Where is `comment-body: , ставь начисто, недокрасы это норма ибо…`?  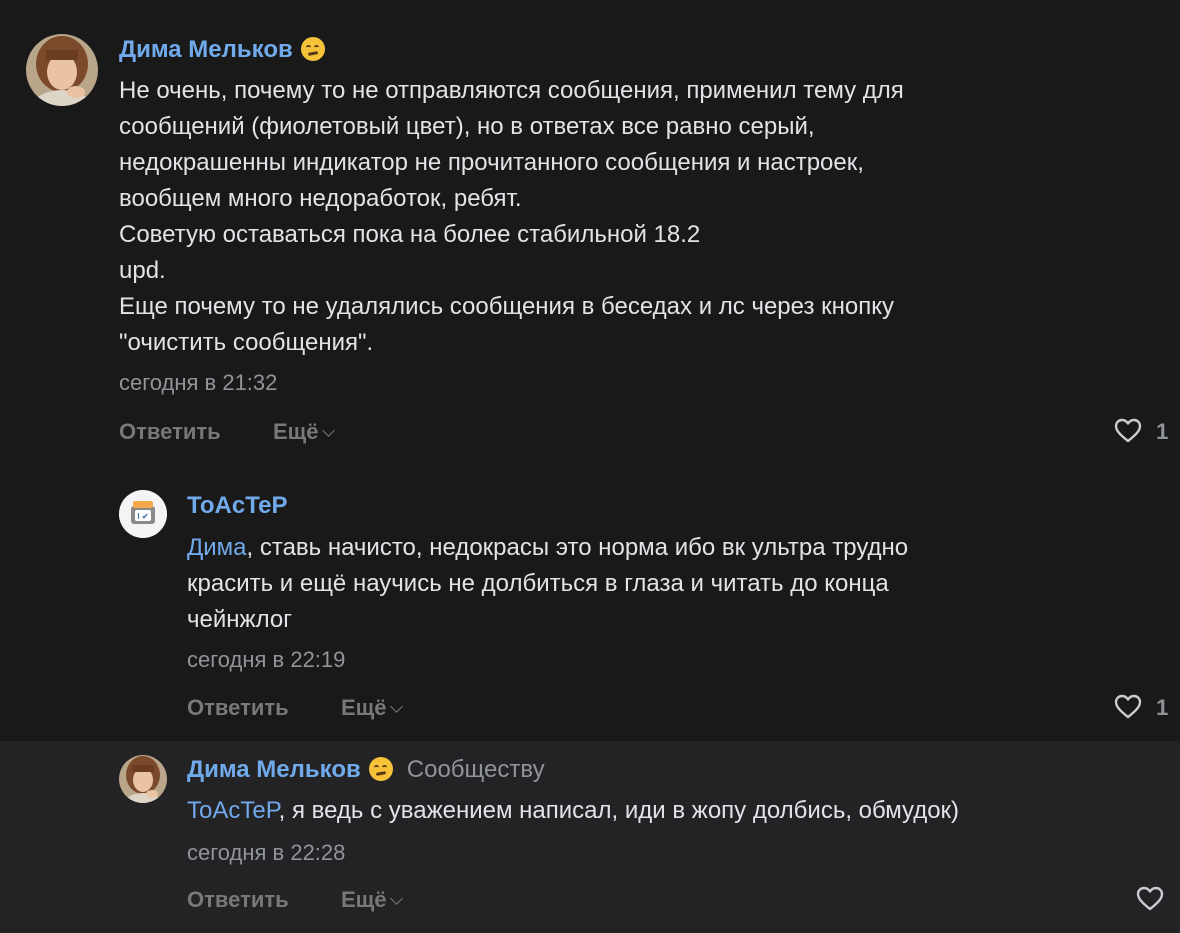
comment-body: , ставь начисто, недокрасы это норма ибо… is located at coordinates (548, 583).